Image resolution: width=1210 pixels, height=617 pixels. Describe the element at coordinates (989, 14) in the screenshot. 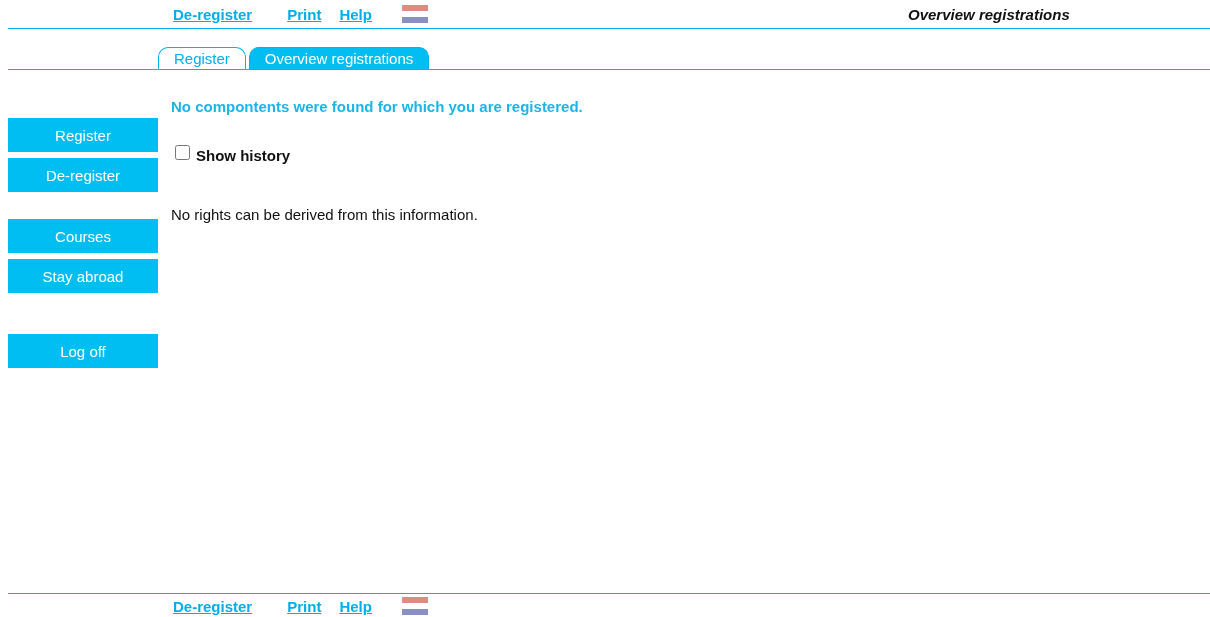

I see `page-title: Overview registrations` at that location.